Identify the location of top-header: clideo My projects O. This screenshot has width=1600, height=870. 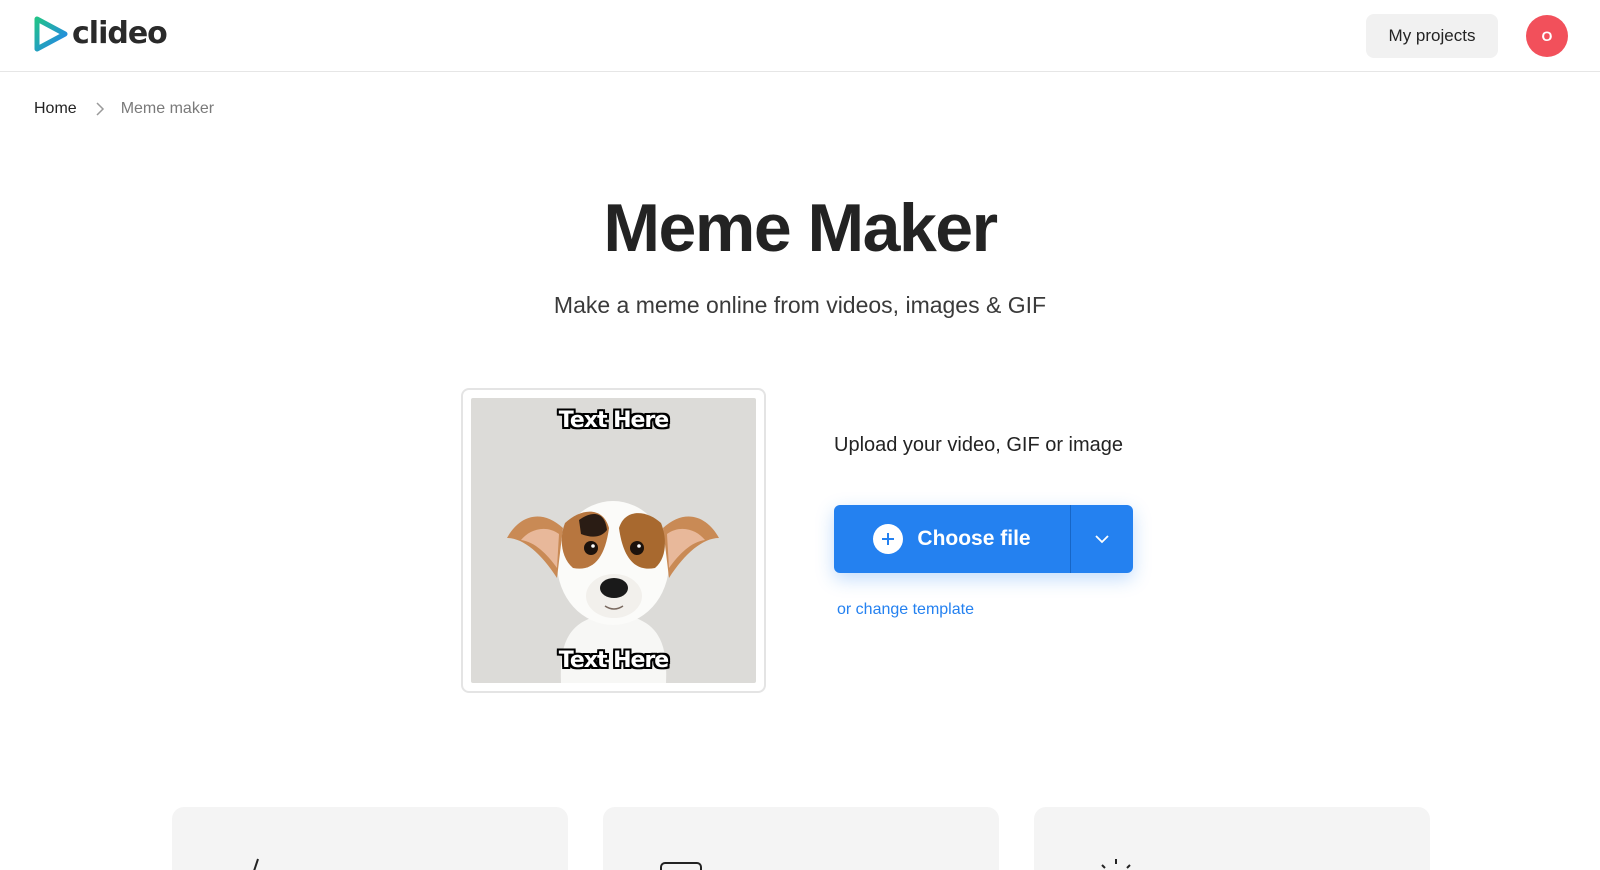
(800, 36).